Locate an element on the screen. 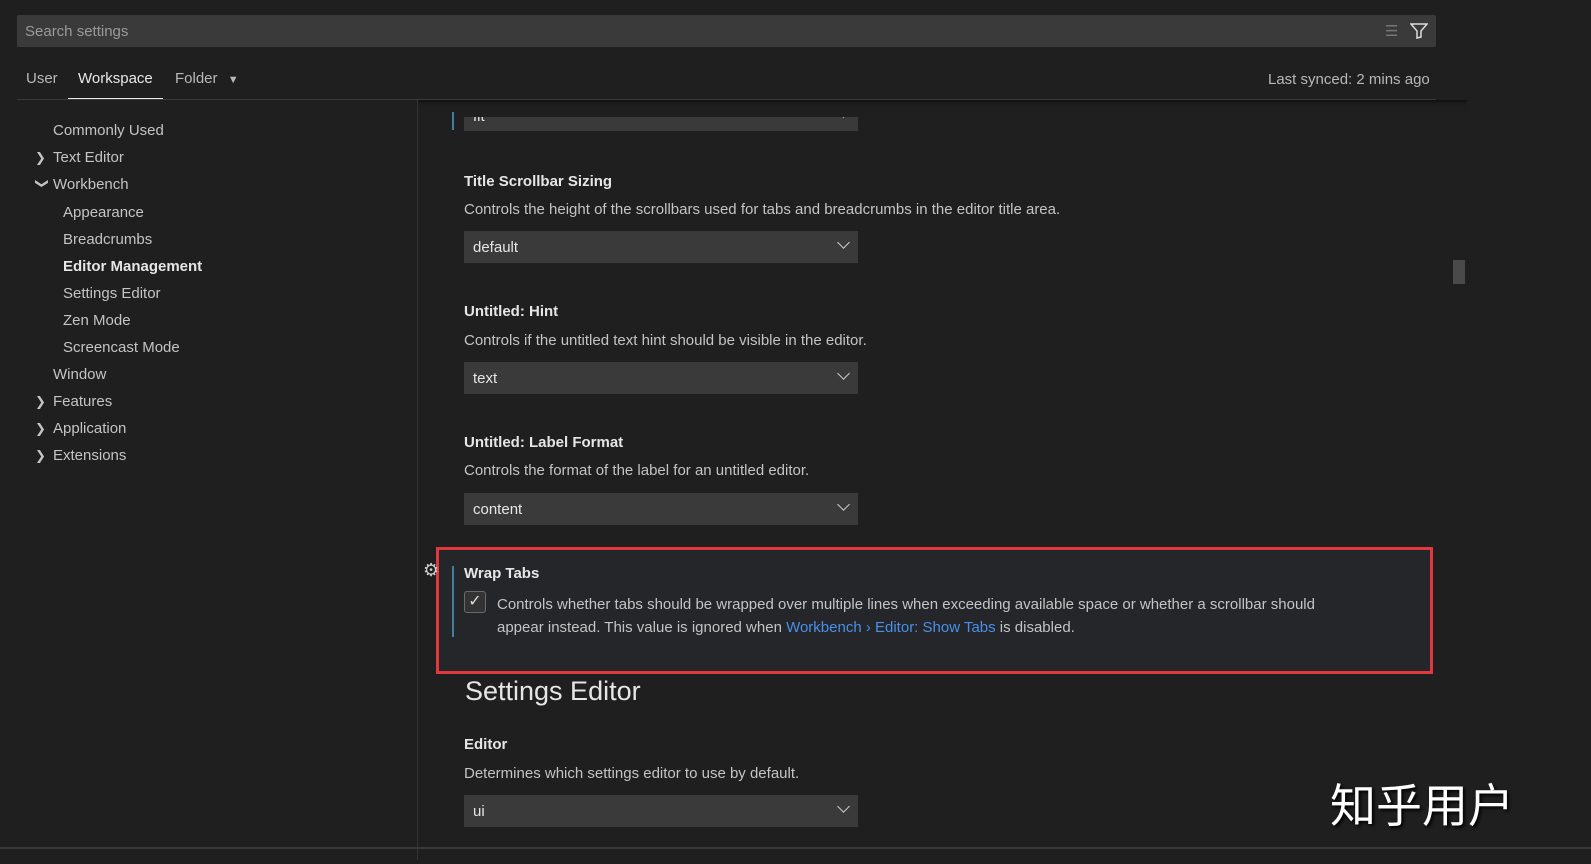 This screenshot has width=1591, height=864. toc-application: ❯ Application is located at coordinates (80, 431).